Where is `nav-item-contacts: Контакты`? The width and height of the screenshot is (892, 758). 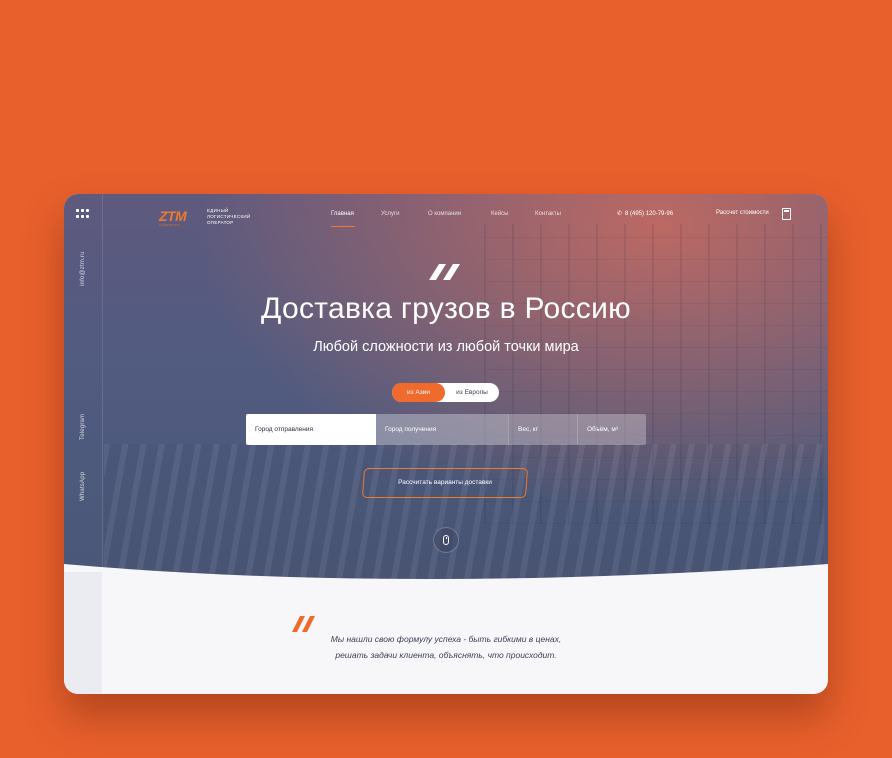 nav-item-contacts: Контакты is located at coordinates (548, 214).